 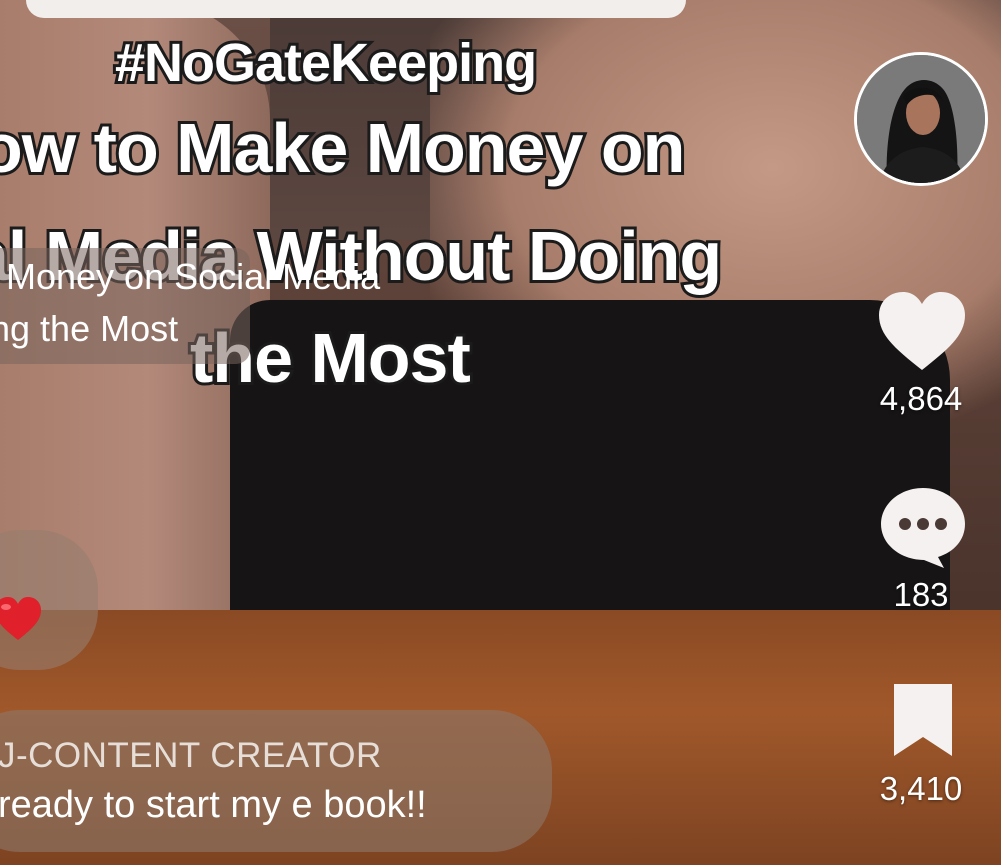 I want to click on video-title-line-1: Money on Social Media, so click(x=193, y=276).